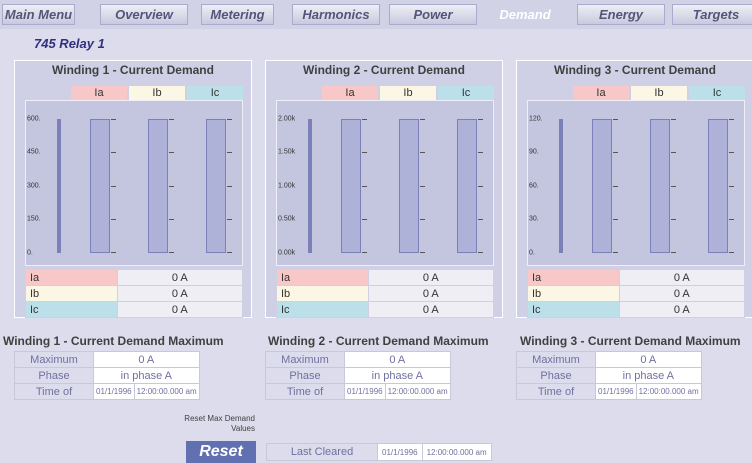 The image size is (752, 463). I want to click on winding-1-values-table: Ia 0 A Ib 0 A Ic 0 A, so click(134, 293).